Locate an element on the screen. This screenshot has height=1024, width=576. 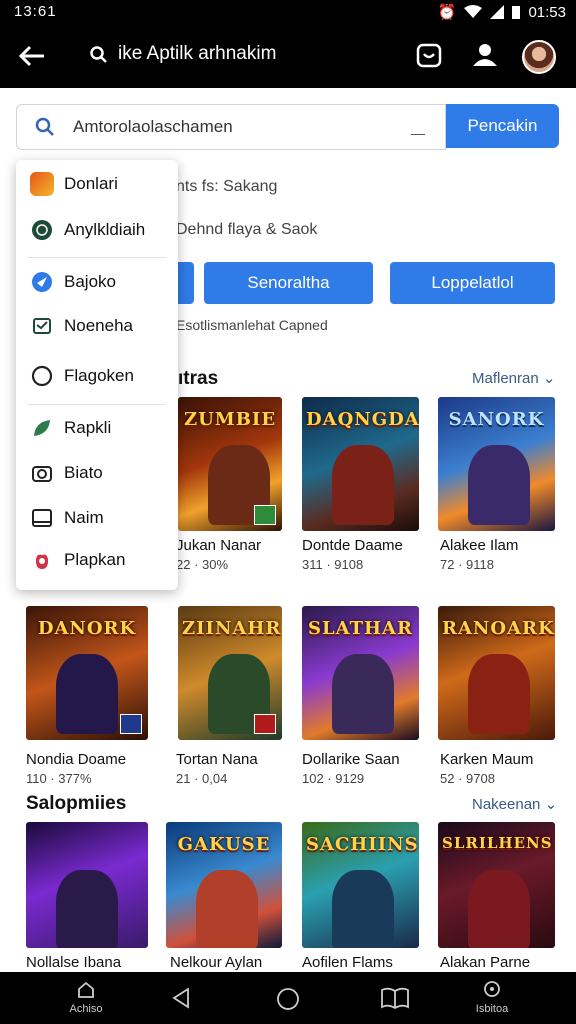
status-time: 13:61 is located at coordinates (35, 11).